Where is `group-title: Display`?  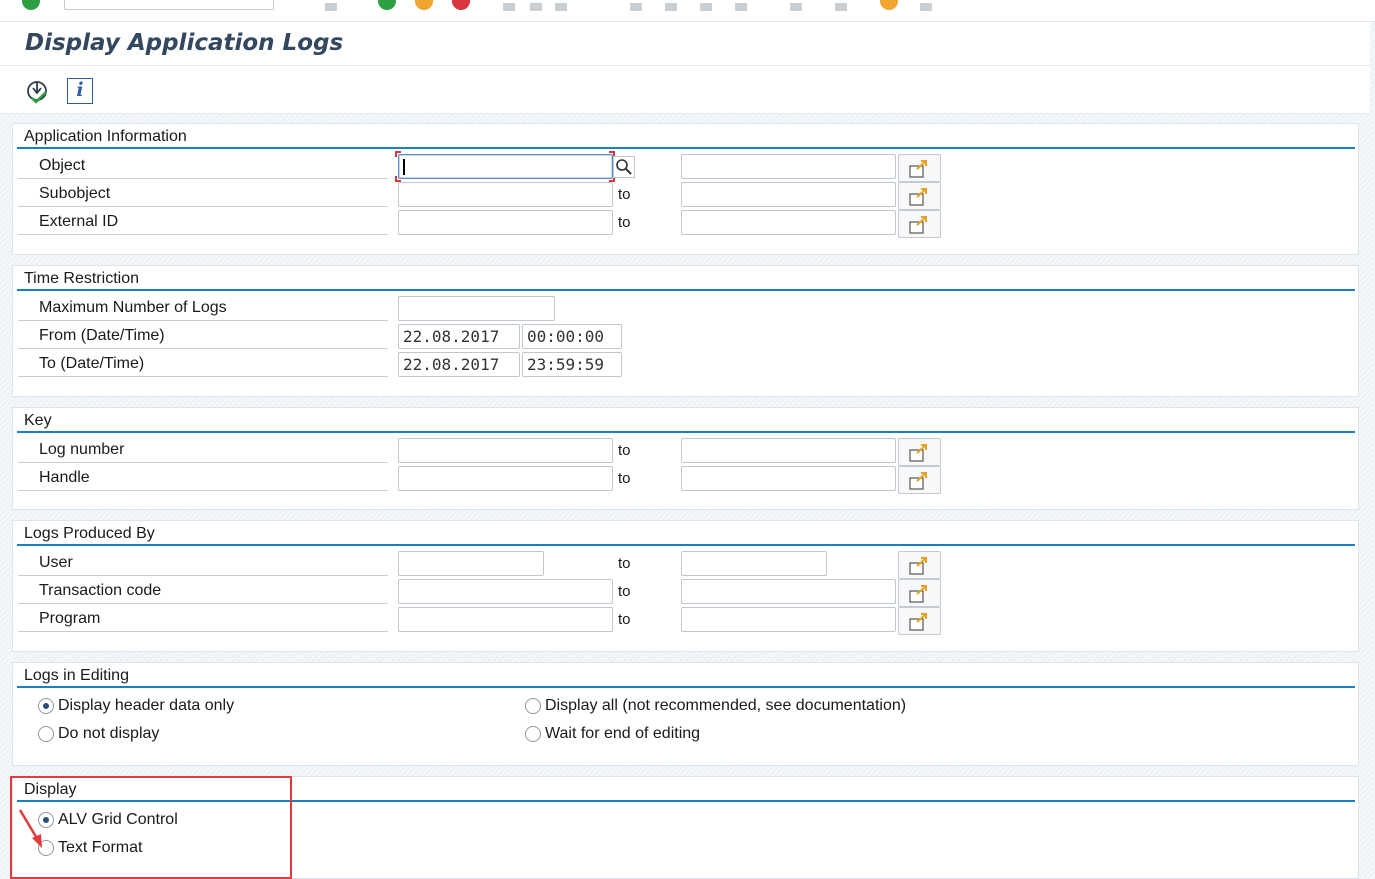 group-title: Display is located at coordinates (50, 789).